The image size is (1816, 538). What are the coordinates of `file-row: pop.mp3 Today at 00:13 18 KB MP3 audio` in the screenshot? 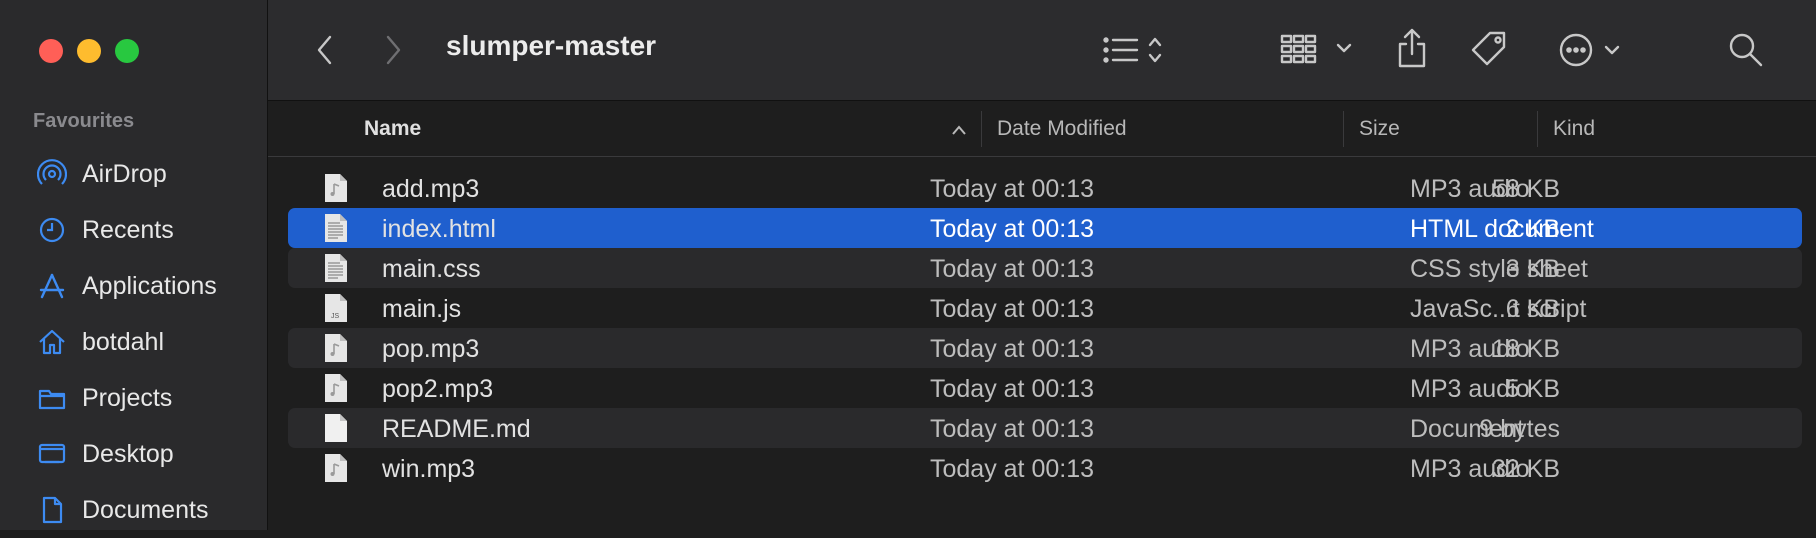 It's located at (1045, 348).